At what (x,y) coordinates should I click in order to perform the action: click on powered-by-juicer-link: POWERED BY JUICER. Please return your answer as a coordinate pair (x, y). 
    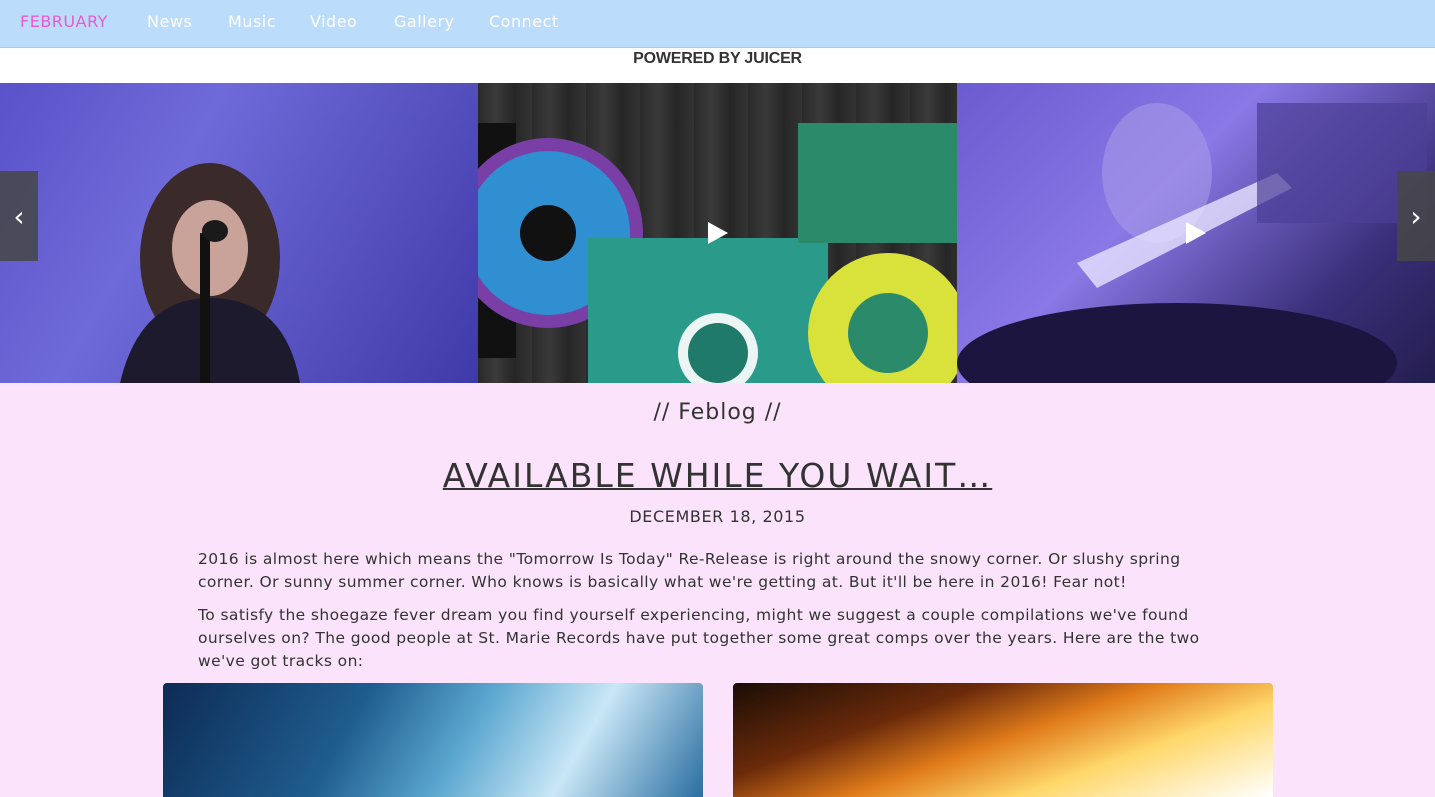
    Looking at the image, I should click on (717, 59).